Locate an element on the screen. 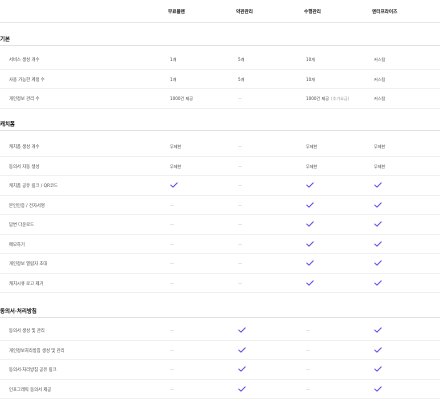  cell-free: 1개 is located at coordinates (173, 60).